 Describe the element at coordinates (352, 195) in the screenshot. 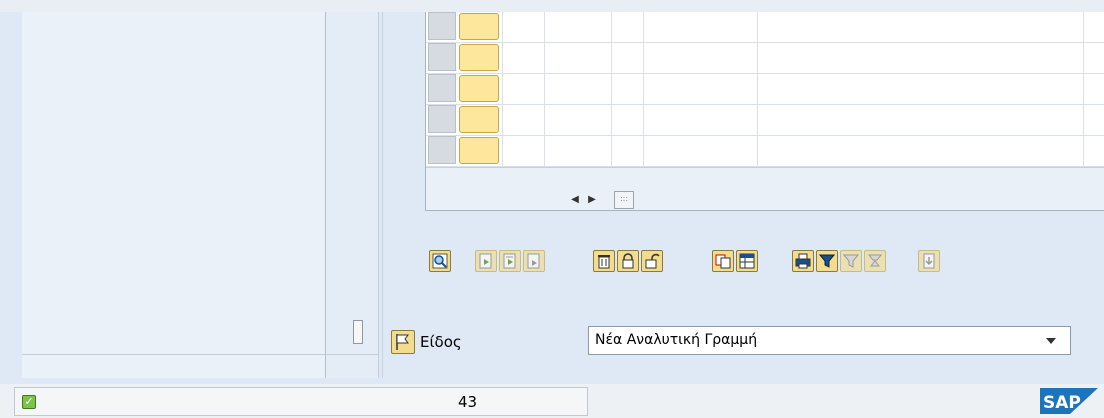

I see `vertical-scrollbar` at that location.